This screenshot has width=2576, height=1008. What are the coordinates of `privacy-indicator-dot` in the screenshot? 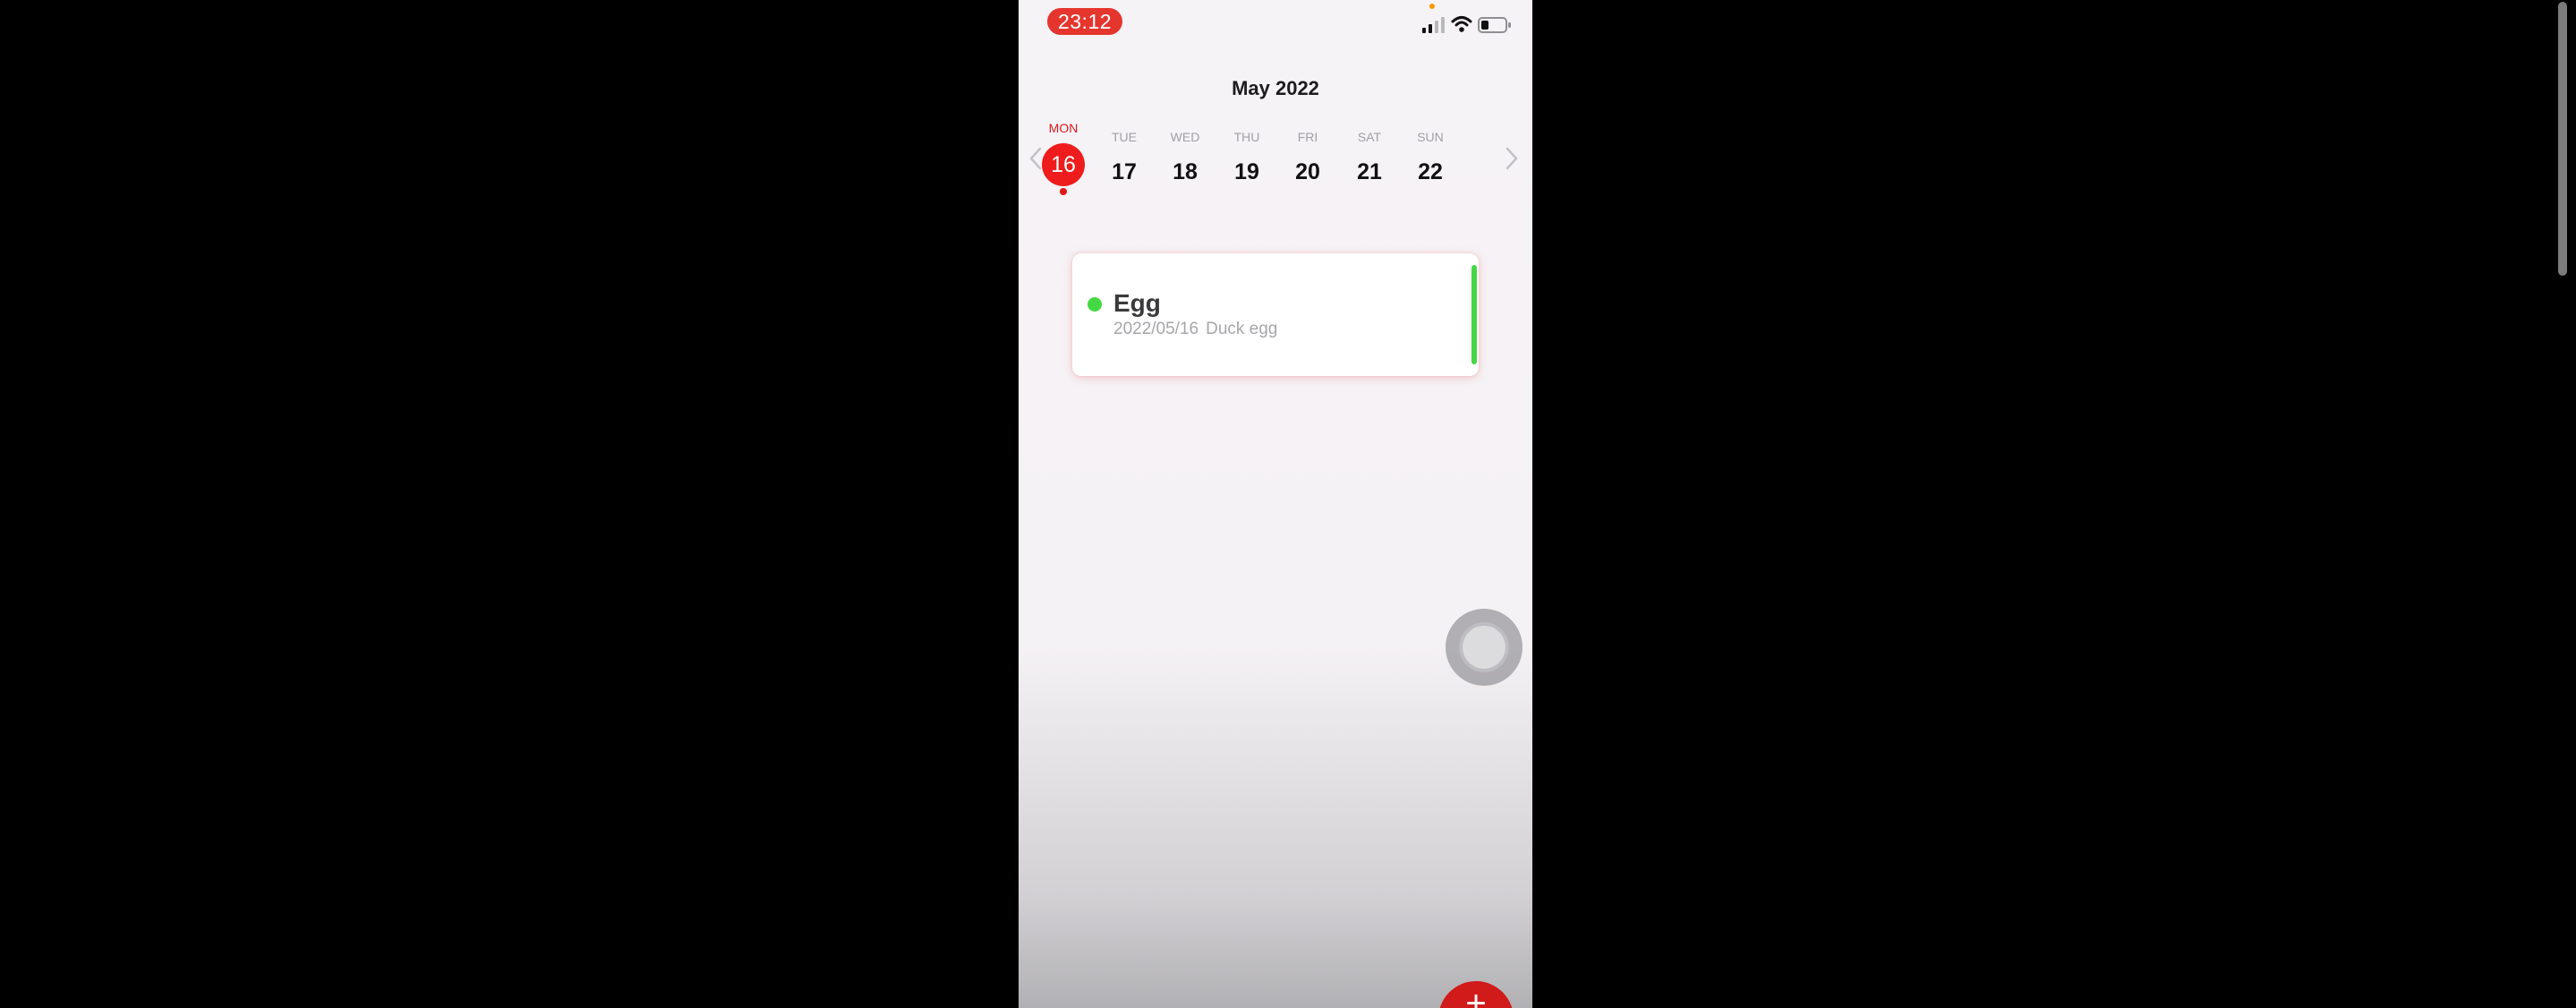 It's located at (1432, 6).